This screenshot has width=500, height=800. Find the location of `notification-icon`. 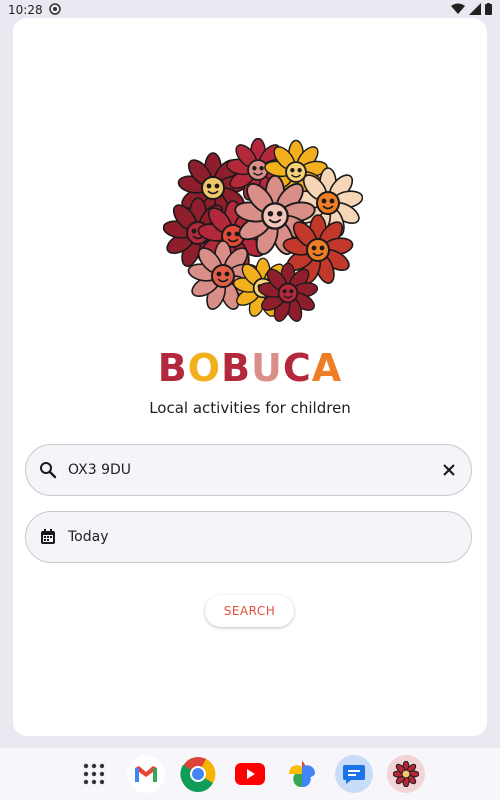

notification-icon is located at coordinates (54, 10).